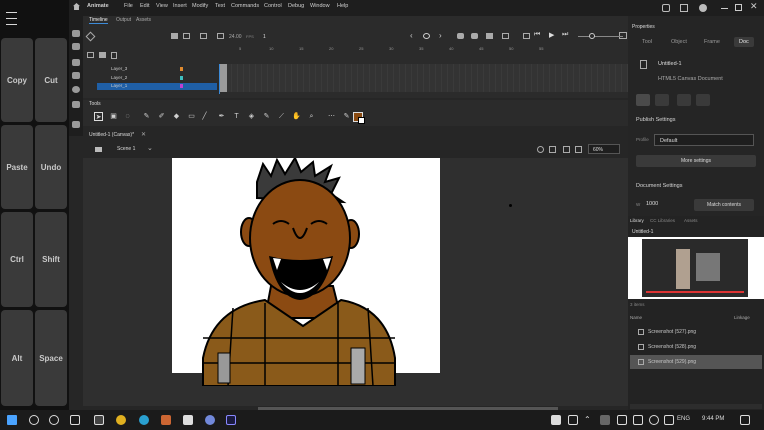 The height and width of the screenshot is (430, 764). Describe the element at coordinates (713, 419) in the screenshot. I see `clock: 9:44 PM` at that location.